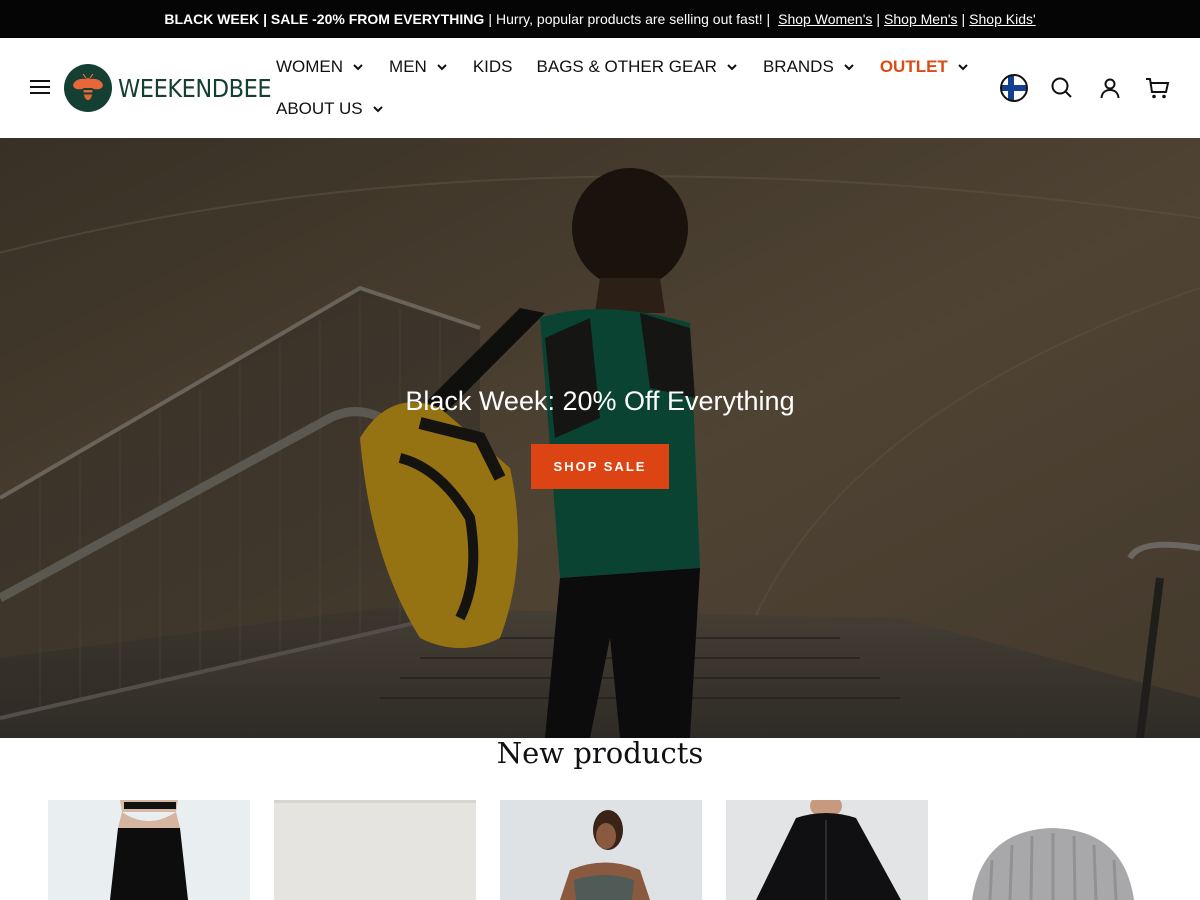 The height and width of the screenshot is (900, 1200). Describe the element at coordinates (600, 753) in the screenshot. I see `new-products-title: New products` at that location.